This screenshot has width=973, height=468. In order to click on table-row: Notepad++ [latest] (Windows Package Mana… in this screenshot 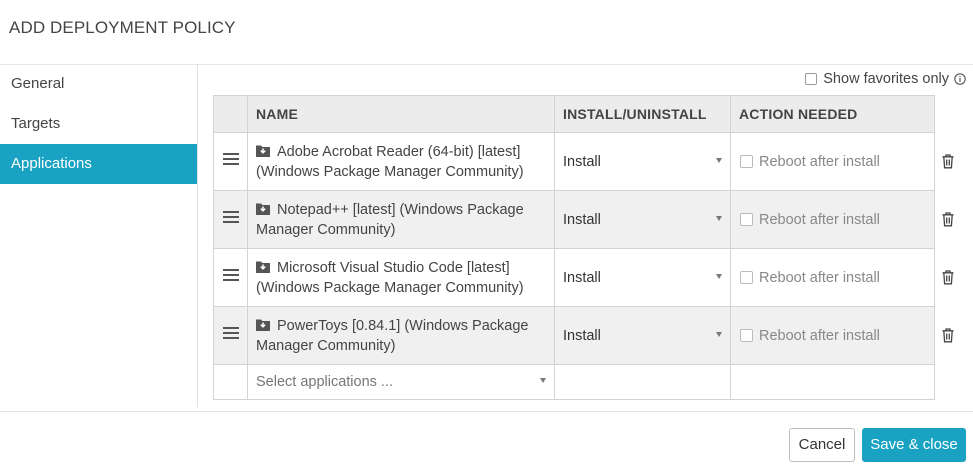, I will do `click(574, 219)`.